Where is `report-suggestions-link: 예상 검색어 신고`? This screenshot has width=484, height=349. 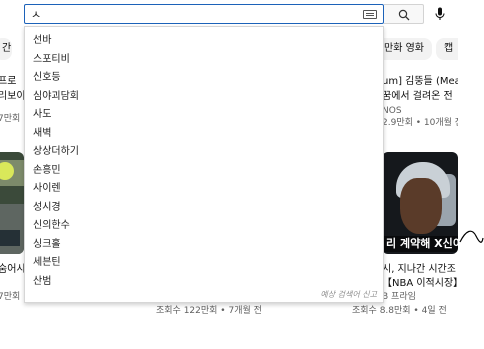 report-suggestions-link: 예상 검색어 신고 is located at coordinates (348, 295).